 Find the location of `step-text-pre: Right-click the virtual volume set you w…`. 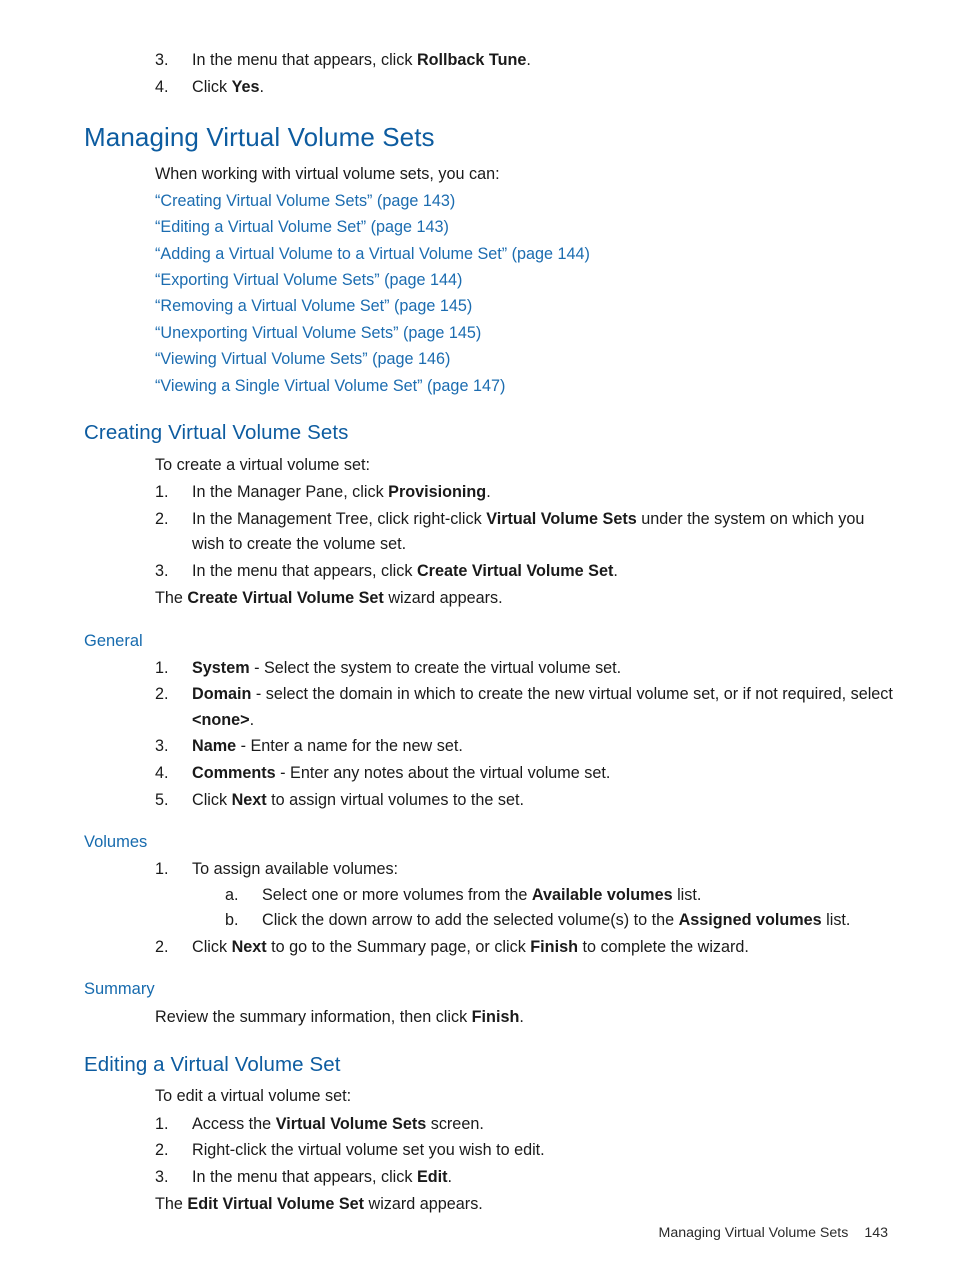

step-text-pre: Right-click the virtual volume set you w… is located at coordinates (368, 1150).